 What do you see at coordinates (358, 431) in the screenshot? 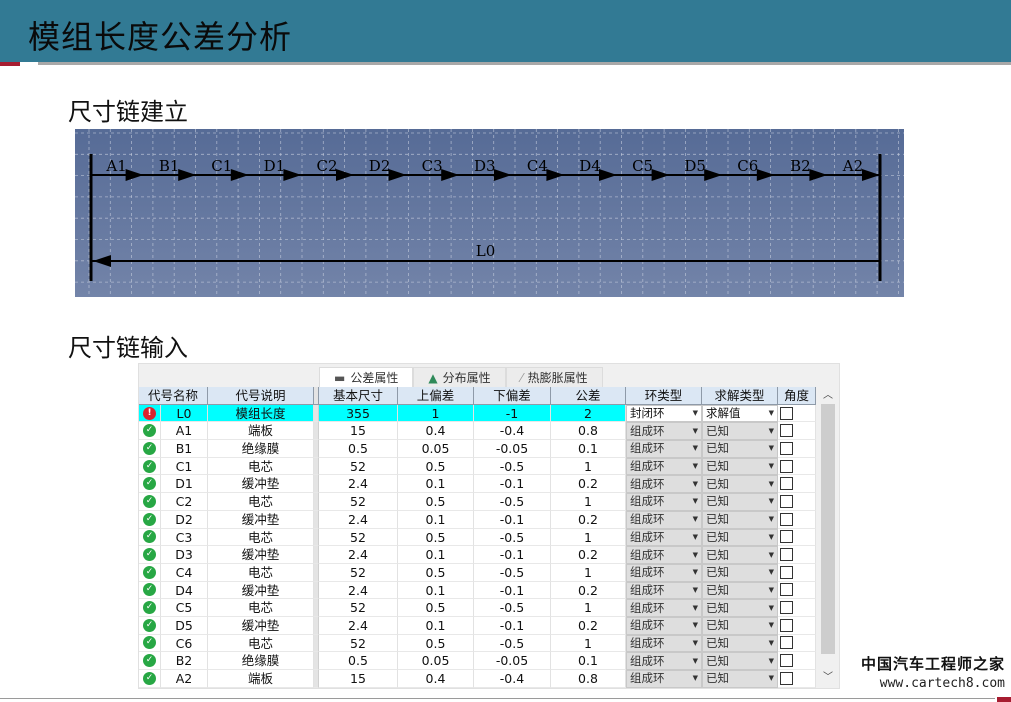
I see `base-cell: 15` at bounding box center [358, 431].